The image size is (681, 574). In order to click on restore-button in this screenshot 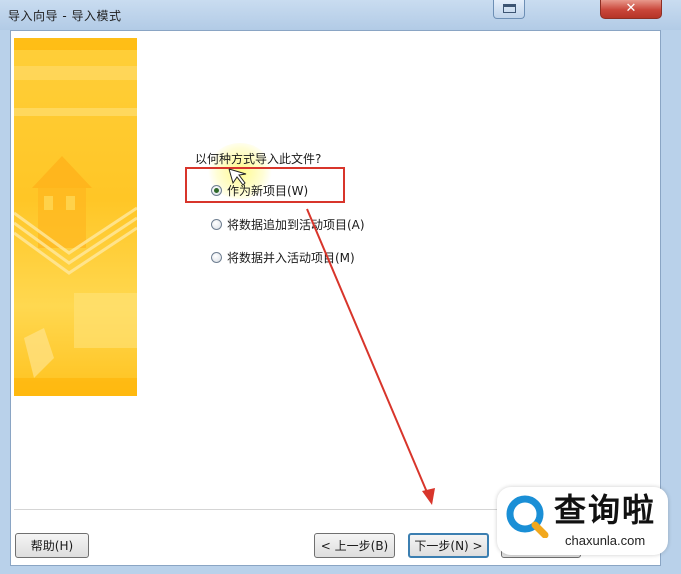, I will do `click(509, 9)`.